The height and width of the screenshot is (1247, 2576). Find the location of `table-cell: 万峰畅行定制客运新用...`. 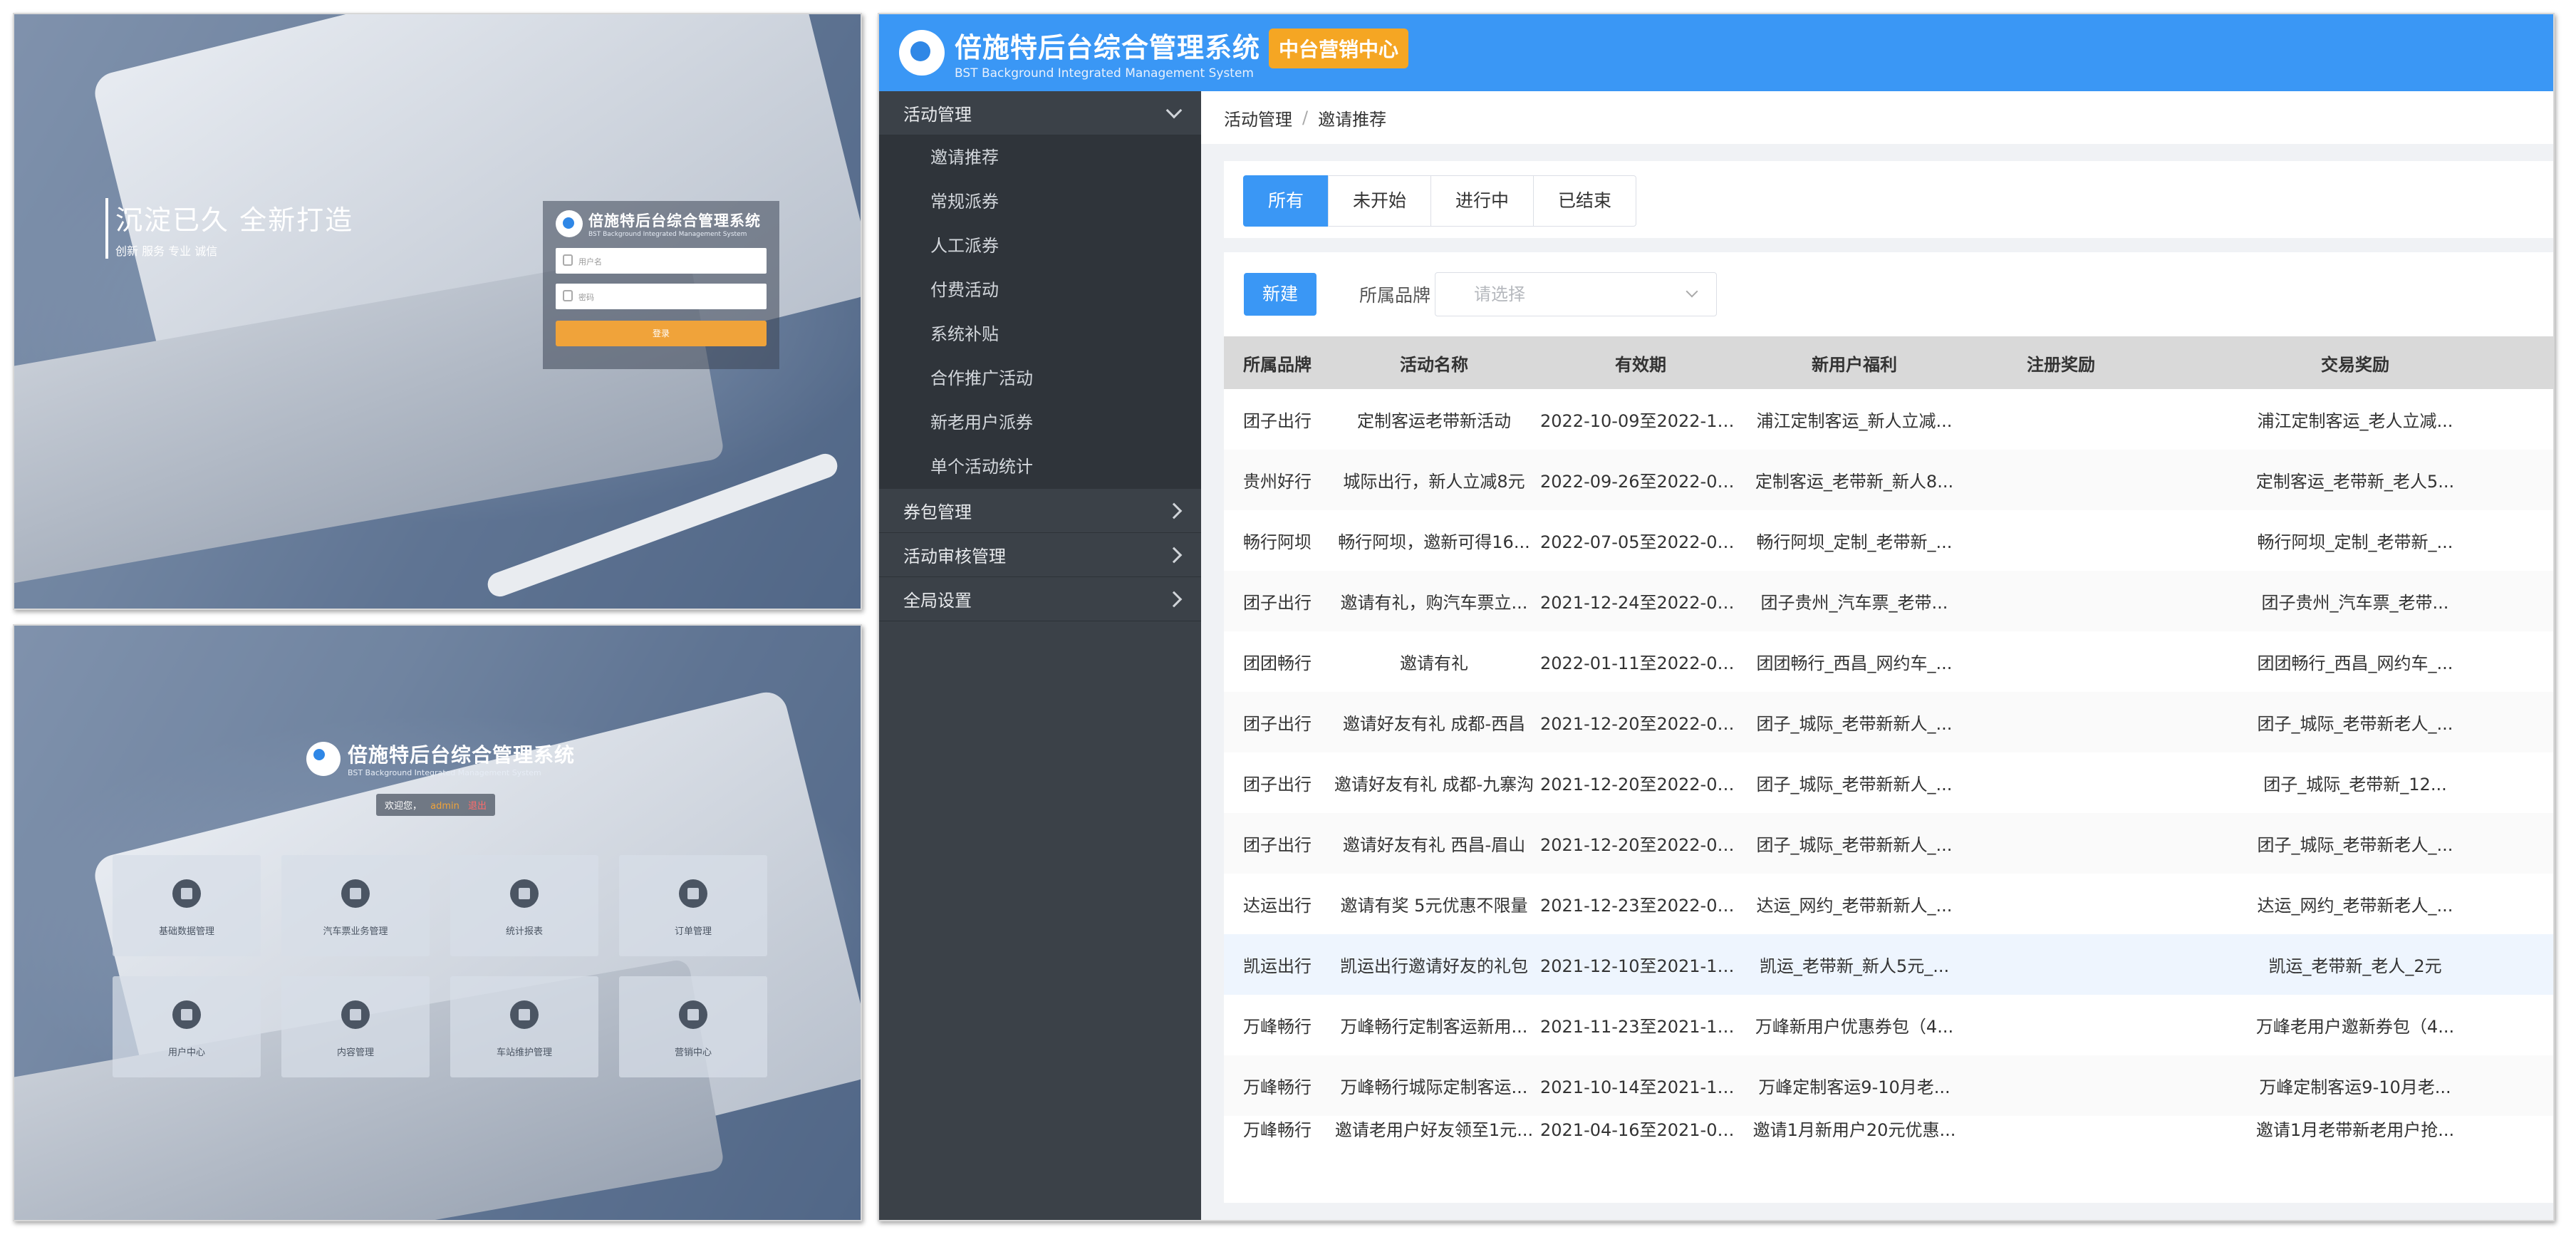

table-cell: 万峰畅行定制客运新用... is located at coordinates (1434, 1027).